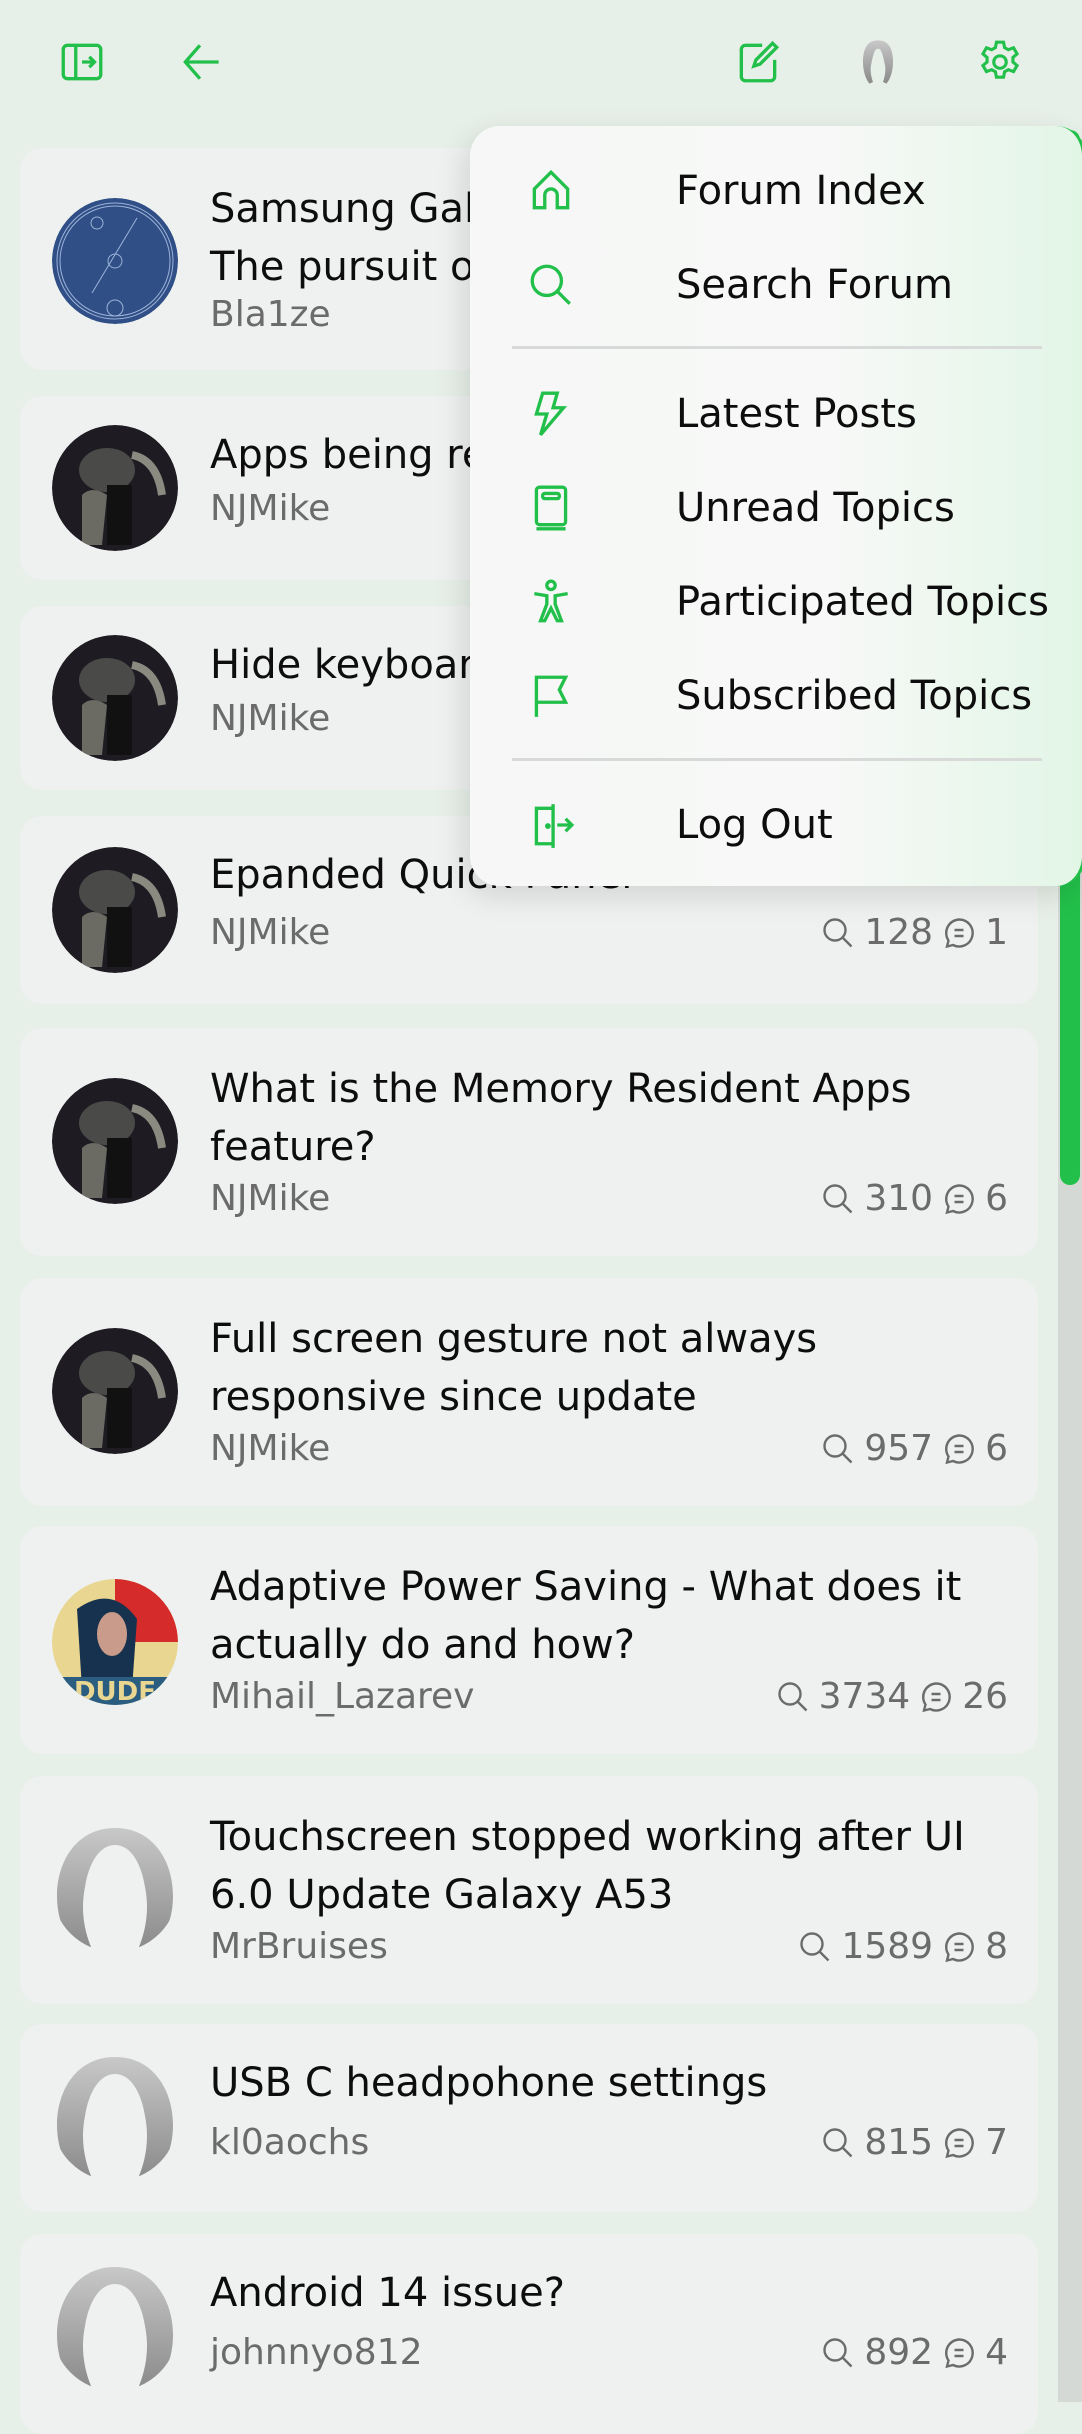 This screenshot has height=2434, width=1082. I want to click on views-count: 815, so click(899, 2142).